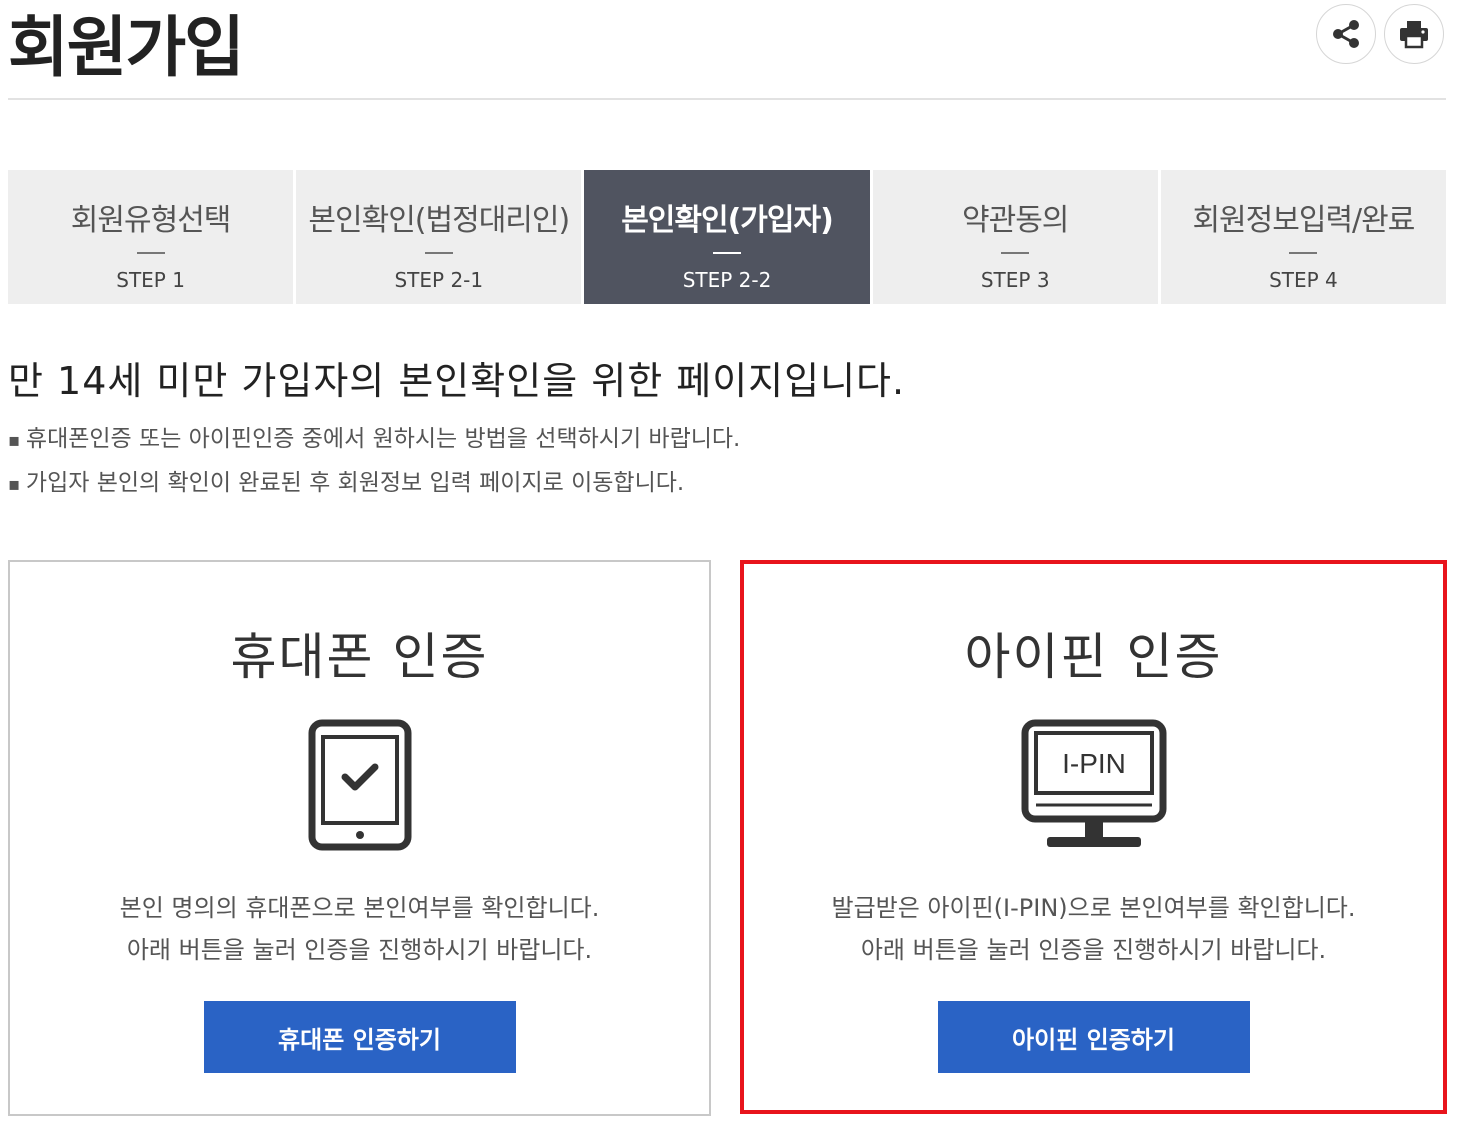 This screenshot has width=1458, height=1129. I want to click on print-button, so click(1414, 34).